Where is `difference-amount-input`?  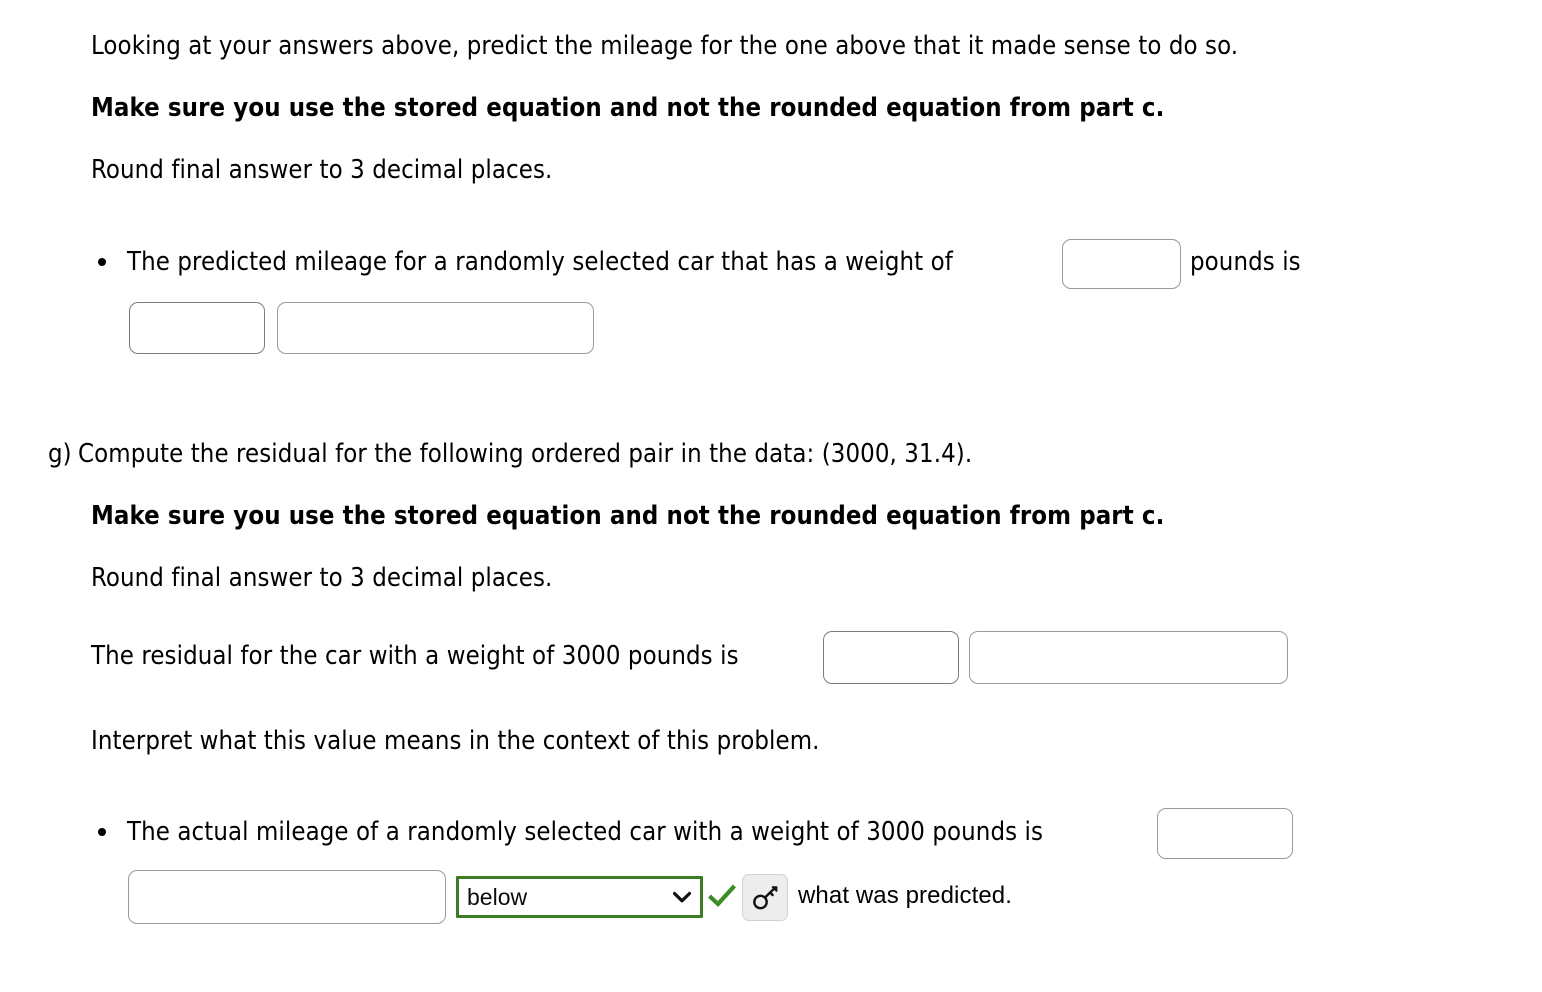 difference-amount-input is located at coordinates (287, 897).